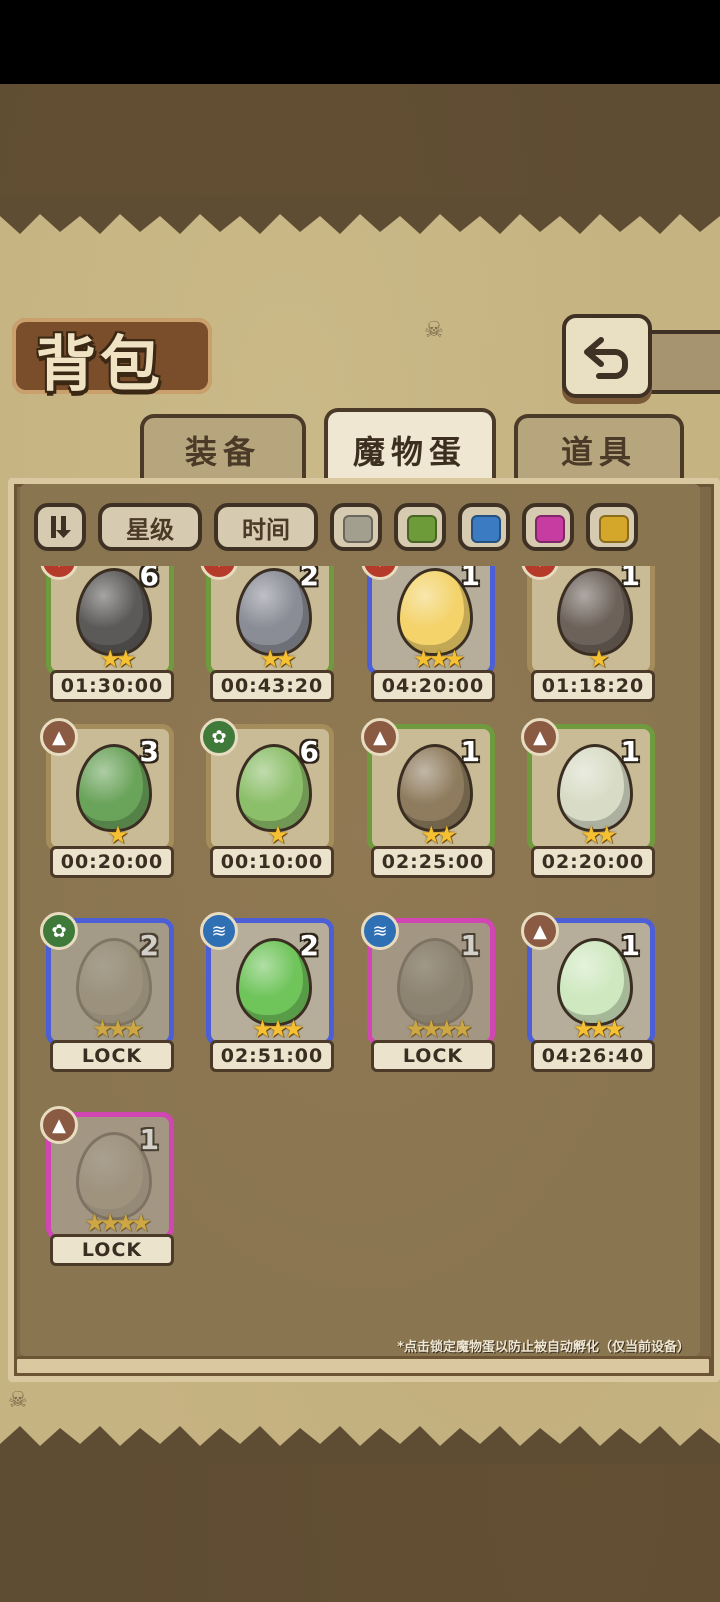  I want to click on return-arrow-icon, so click(606, 358).